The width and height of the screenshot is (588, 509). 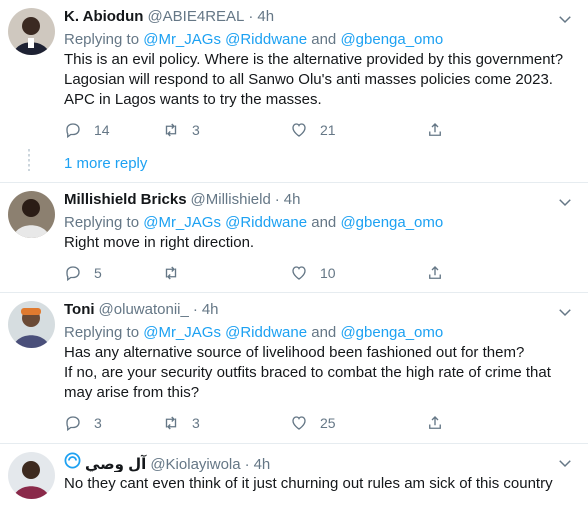 I want to click on reply-count: 14, so click(x=102, y=130).